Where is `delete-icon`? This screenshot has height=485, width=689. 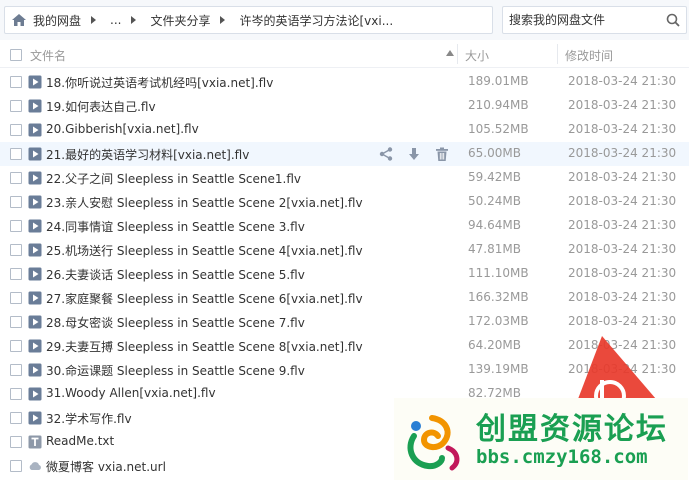
delete-icon is located at coordinates (442, 154).